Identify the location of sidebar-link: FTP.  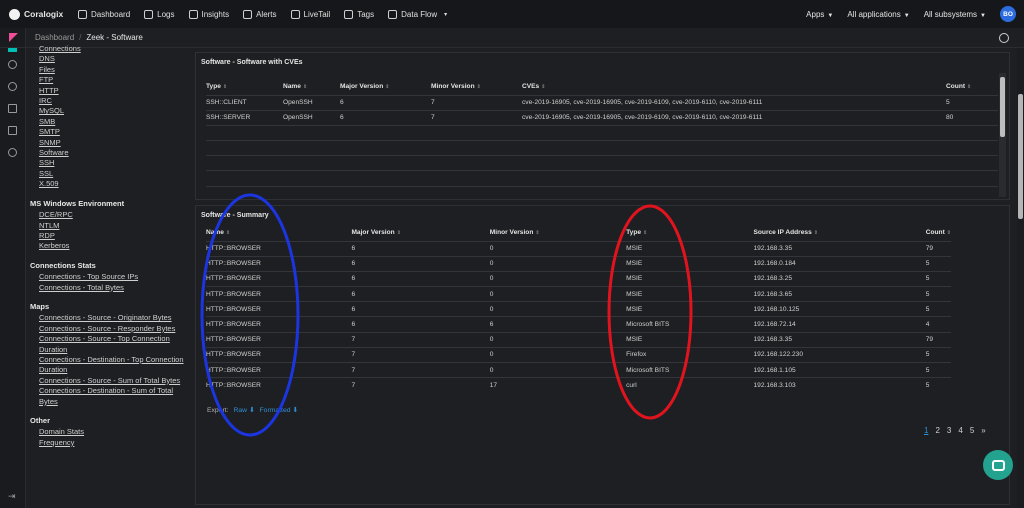
(114, 80).